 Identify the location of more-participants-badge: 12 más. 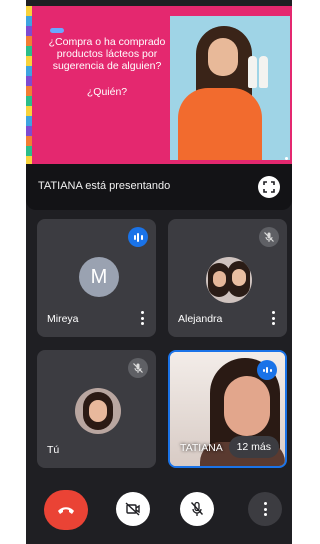
(253, 447).